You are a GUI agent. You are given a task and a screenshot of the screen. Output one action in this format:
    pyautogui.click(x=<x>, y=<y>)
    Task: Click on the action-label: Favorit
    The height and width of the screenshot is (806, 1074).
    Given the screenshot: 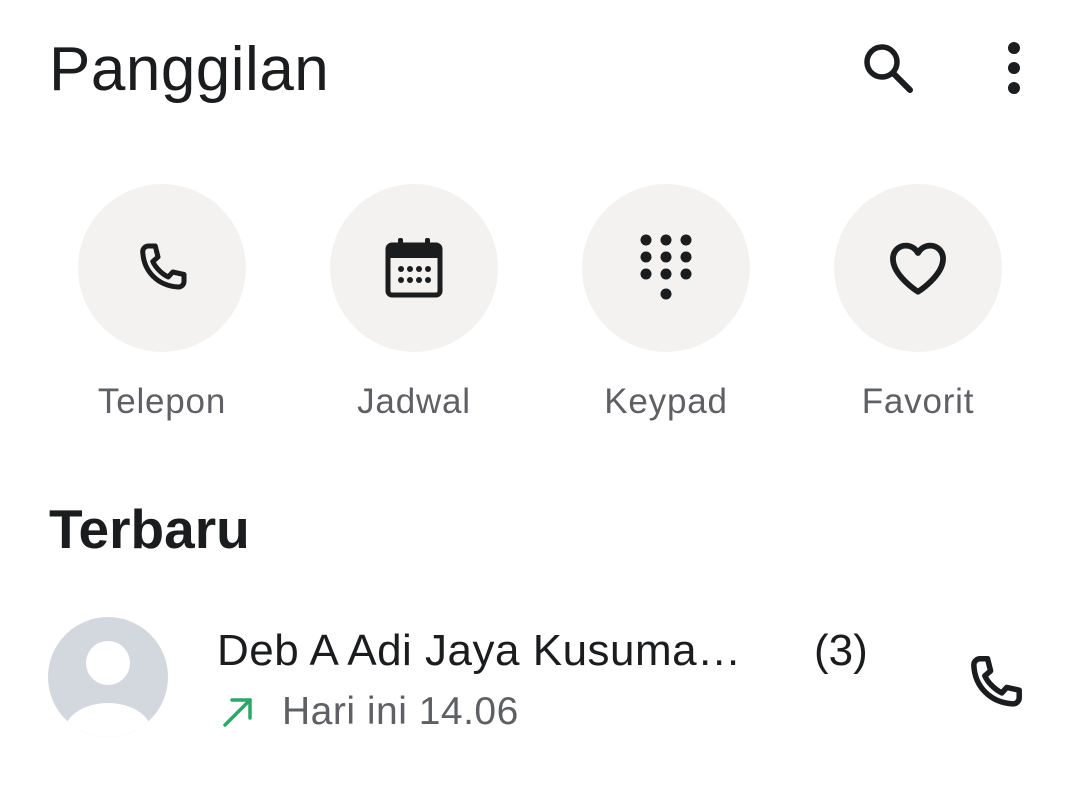 What is the action you would take?
    pyautogui.click(x=918, y=401)
    